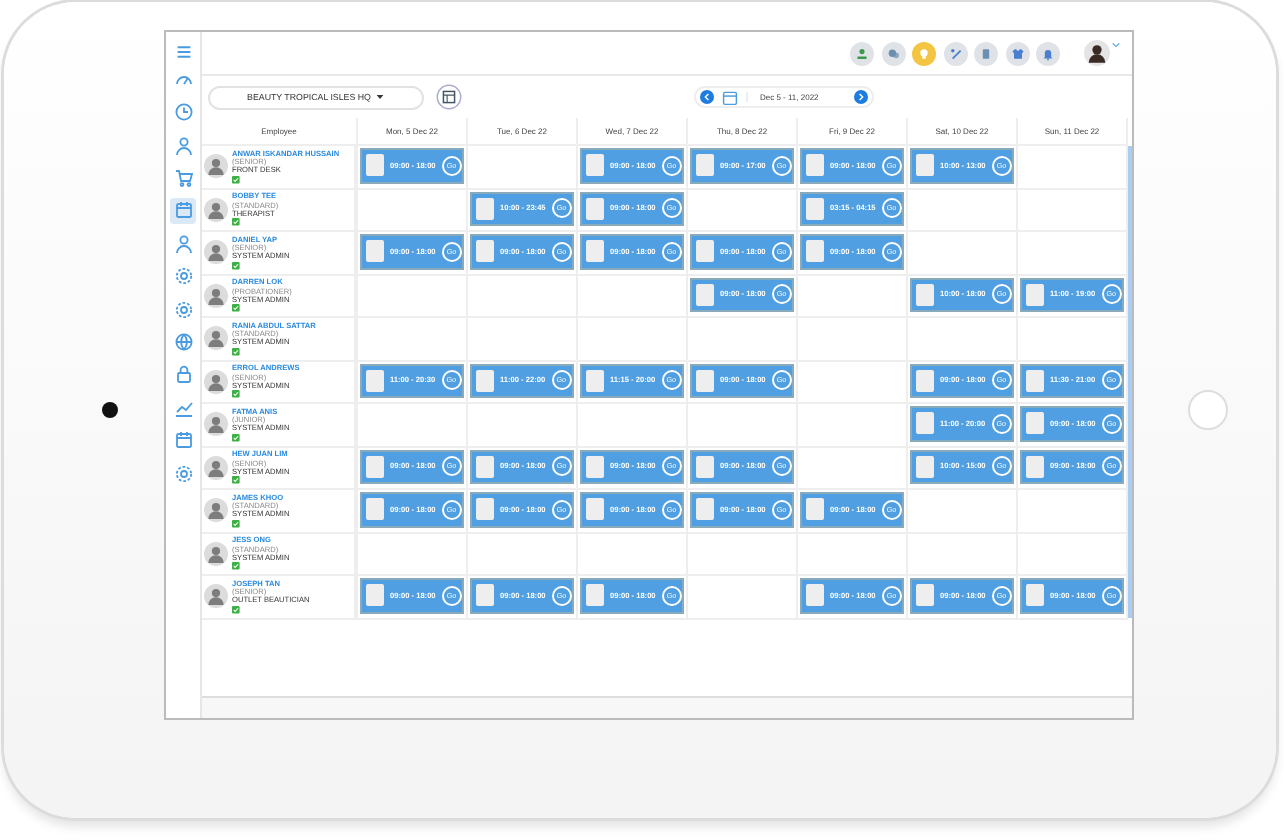 This screenshot has height=840, width=1284. I want to click on table-cell, so click(853, 339).